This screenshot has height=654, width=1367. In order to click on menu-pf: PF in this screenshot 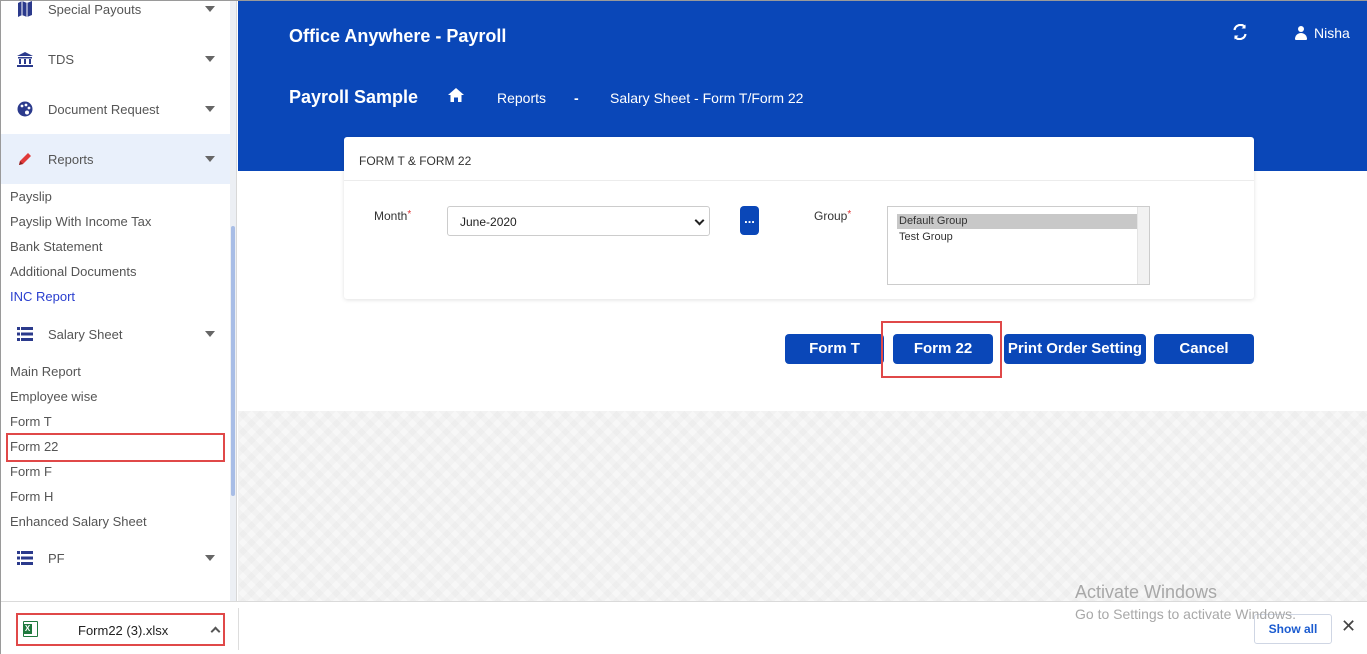, I will do `click(116, 558)`.